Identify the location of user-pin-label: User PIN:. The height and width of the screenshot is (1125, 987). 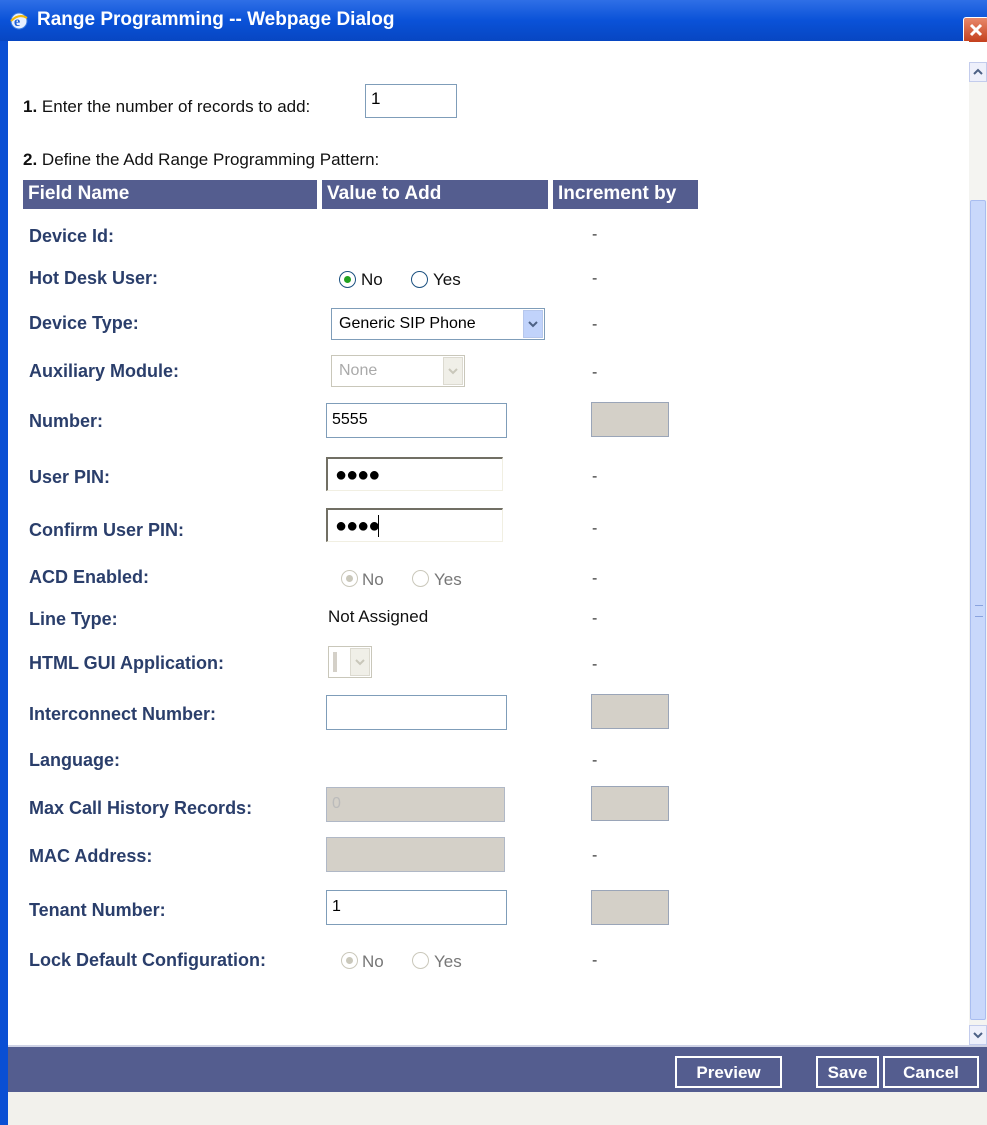
(70, 477).